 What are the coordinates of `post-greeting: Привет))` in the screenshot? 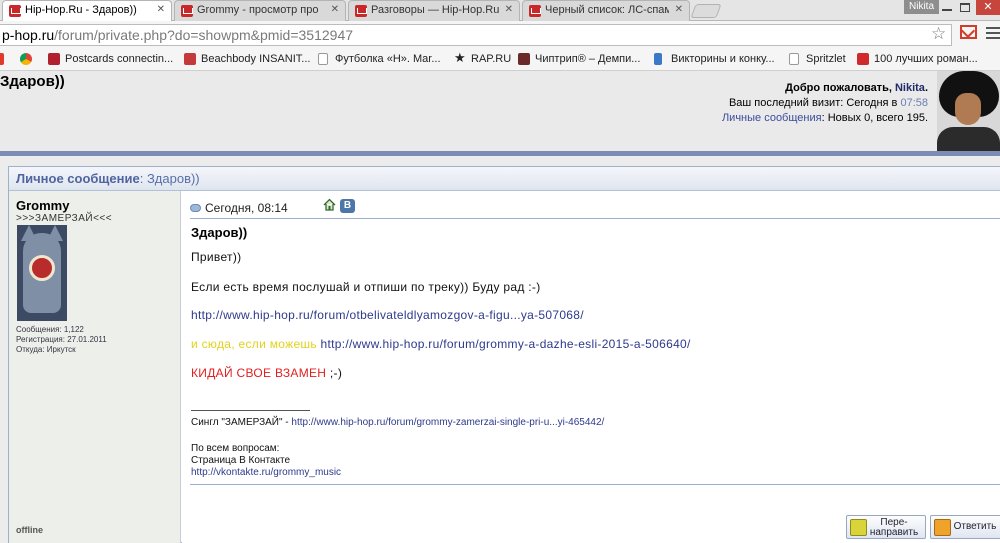 It's located at (216, 257).